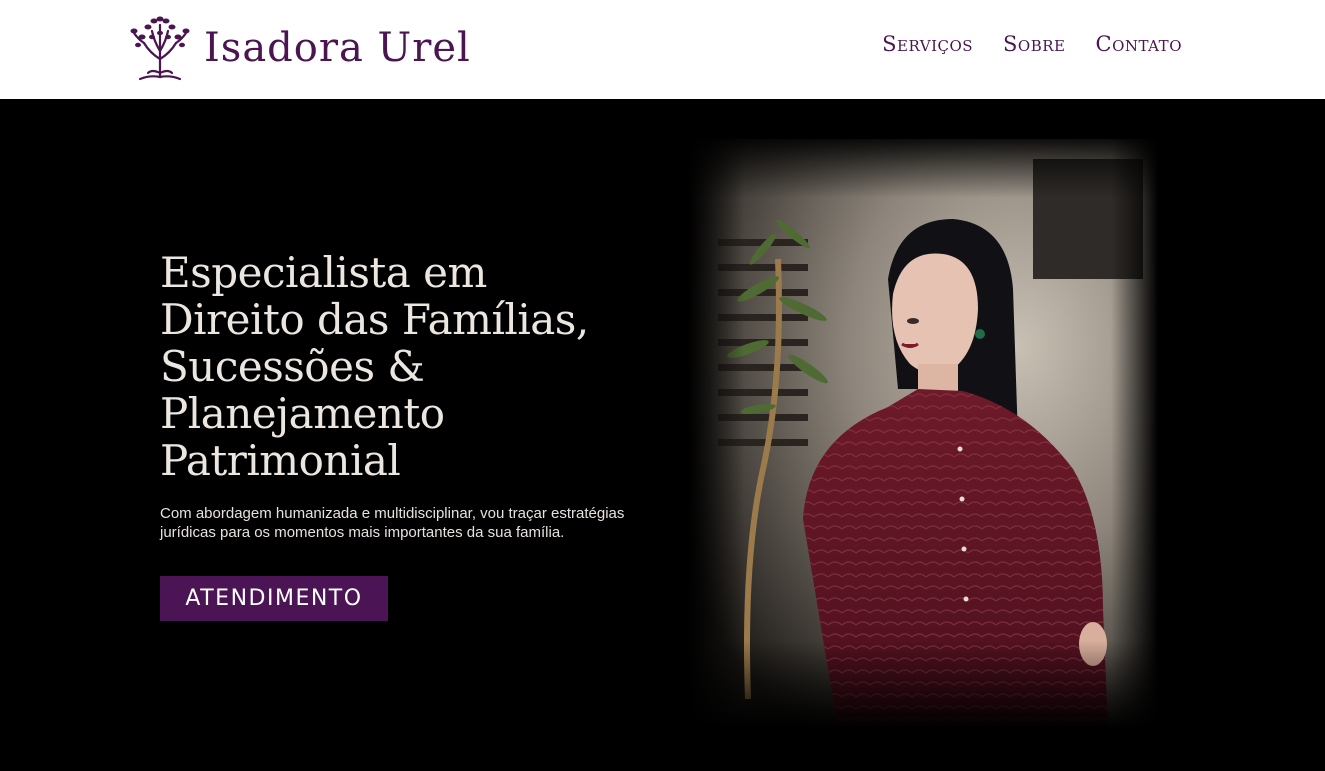 The height and width of the screenshot is (771, 1325). Describe the element at coordinates (337, 48) in the screenshot. I see `brand-name: Isadora Urel` at that location.